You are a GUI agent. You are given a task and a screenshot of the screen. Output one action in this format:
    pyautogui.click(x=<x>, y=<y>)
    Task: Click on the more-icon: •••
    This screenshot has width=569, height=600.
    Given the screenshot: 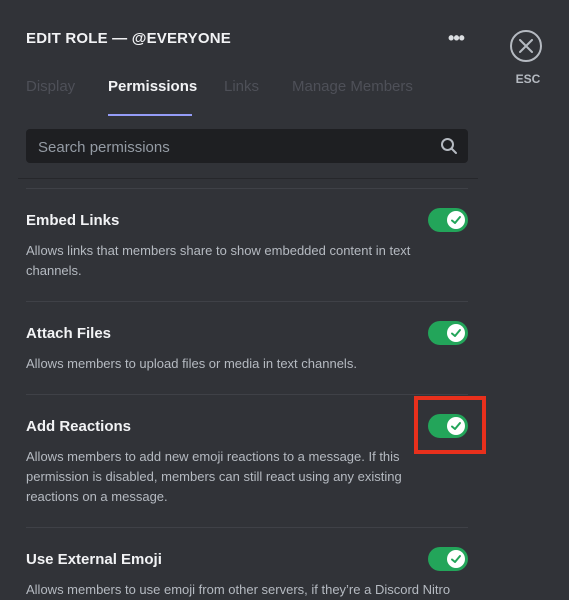 What is the action you would take?
    pyautogui.click(x=456, y=38)
    